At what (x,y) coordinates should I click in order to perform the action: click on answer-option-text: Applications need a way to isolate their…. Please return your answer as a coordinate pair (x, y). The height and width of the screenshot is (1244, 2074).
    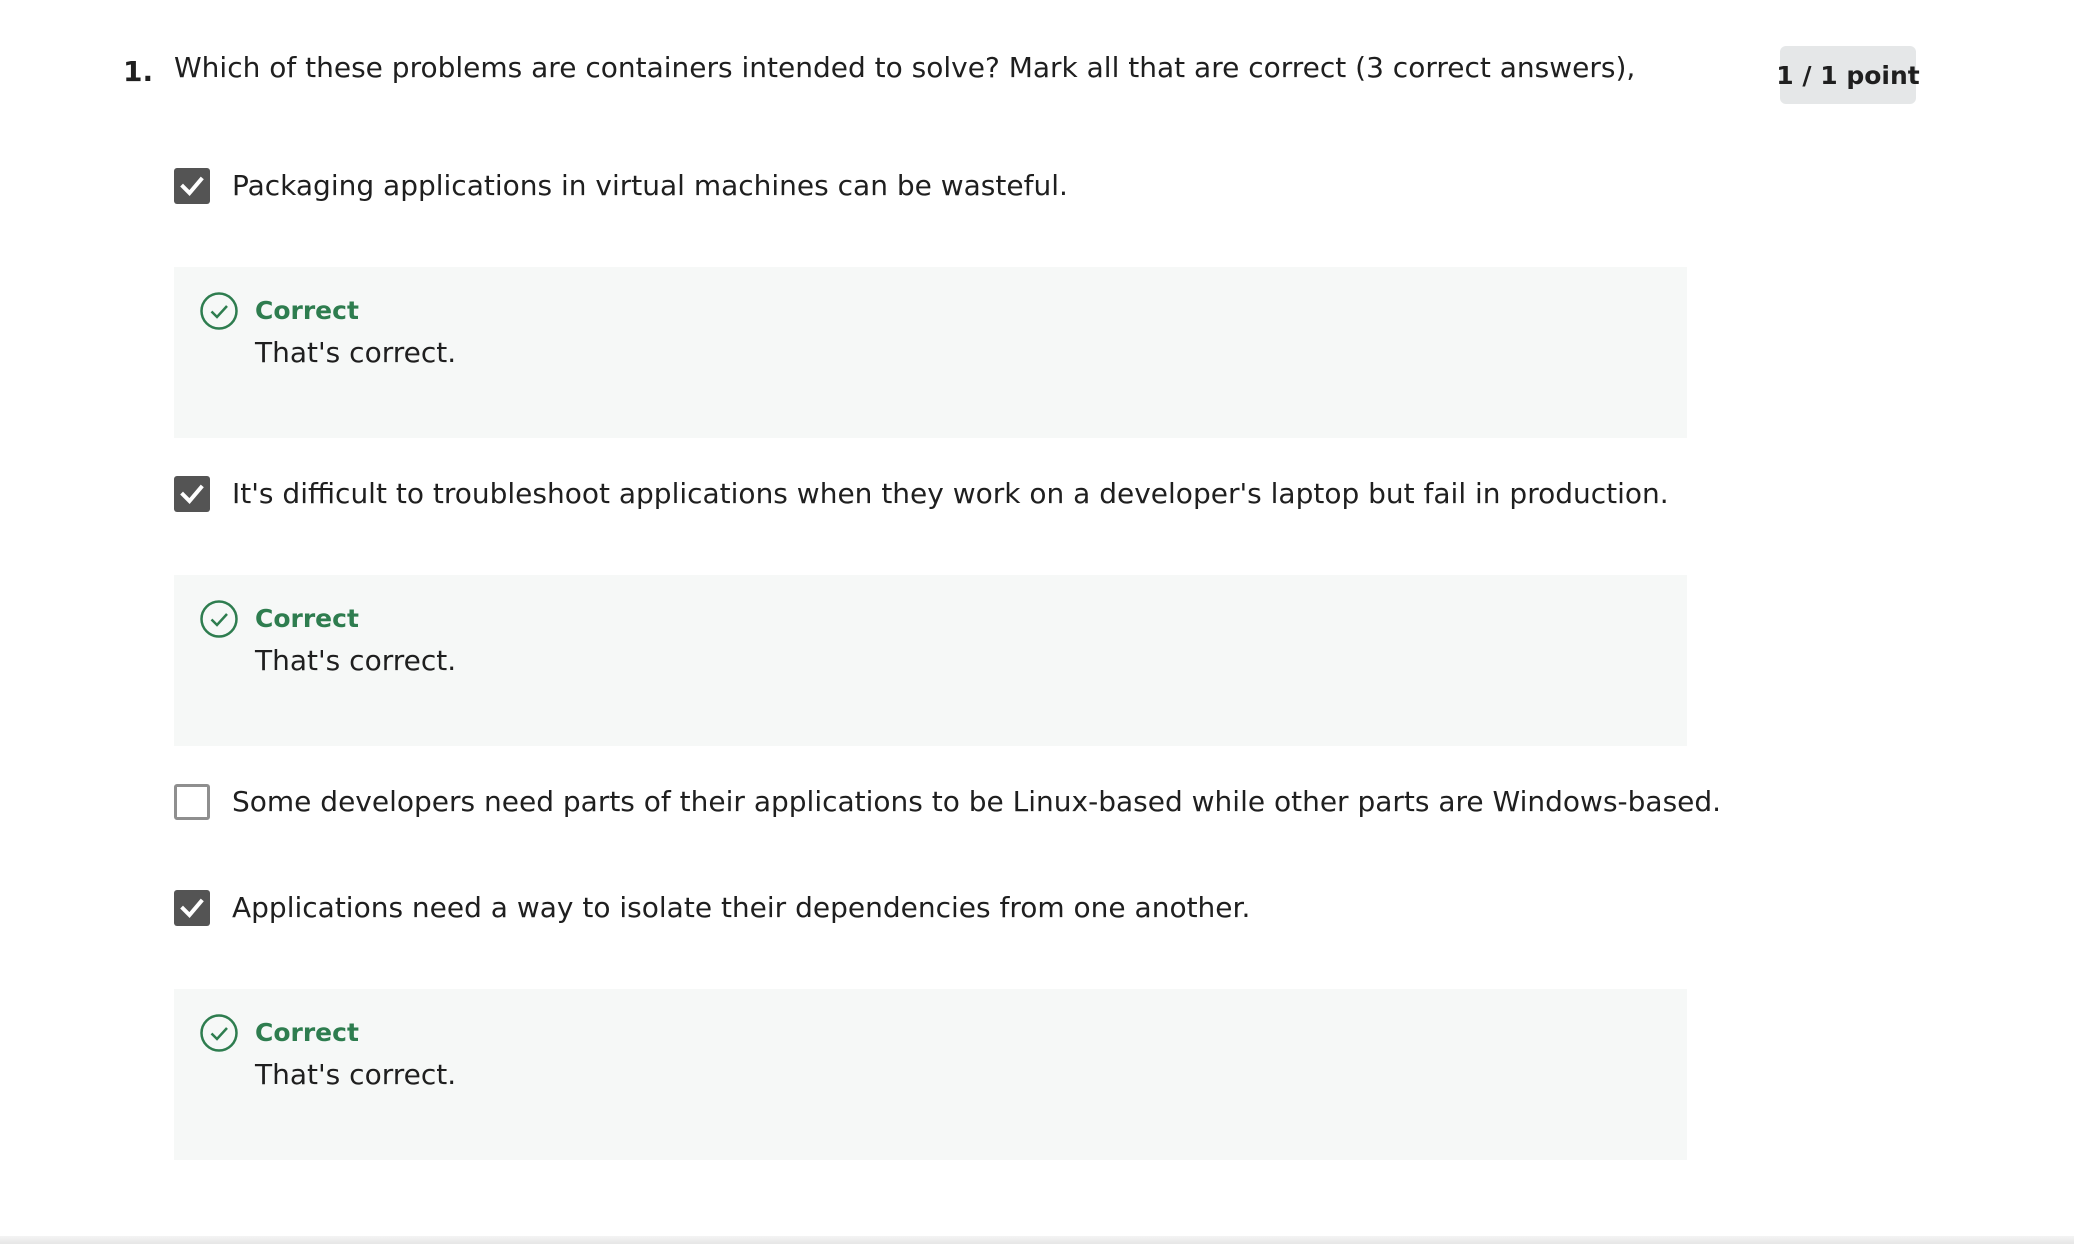
    Looking at the image, I should click on (741, 907).